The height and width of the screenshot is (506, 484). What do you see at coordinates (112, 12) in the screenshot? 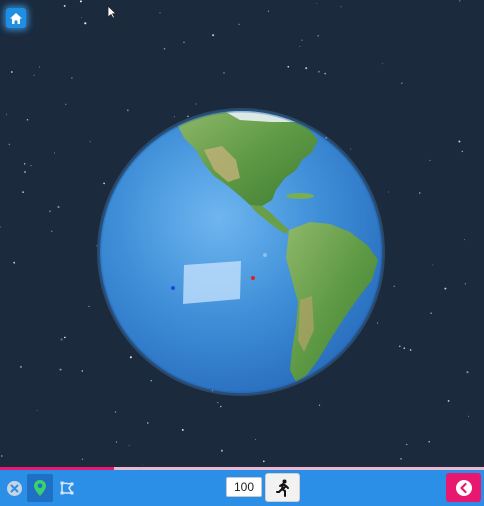
I see `arrow-cursor-icon` at bounding box center [112, 12].